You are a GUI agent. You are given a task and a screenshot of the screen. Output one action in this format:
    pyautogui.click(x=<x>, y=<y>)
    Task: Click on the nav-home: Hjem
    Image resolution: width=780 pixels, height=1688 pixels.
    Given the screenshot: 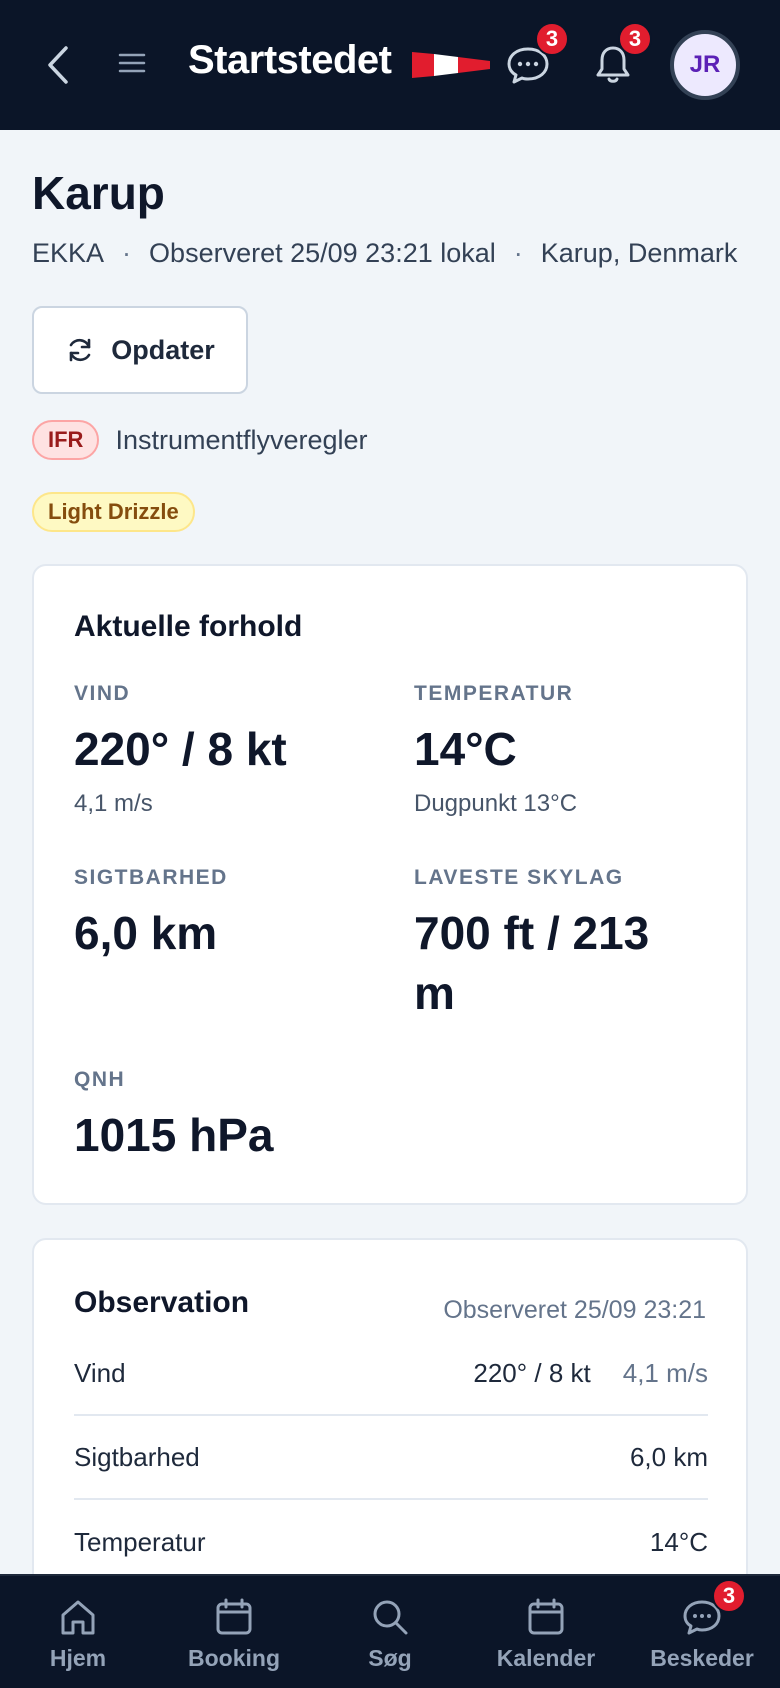 What is the action you would take?
    pyautogui.click(x=78, y=1632)
    